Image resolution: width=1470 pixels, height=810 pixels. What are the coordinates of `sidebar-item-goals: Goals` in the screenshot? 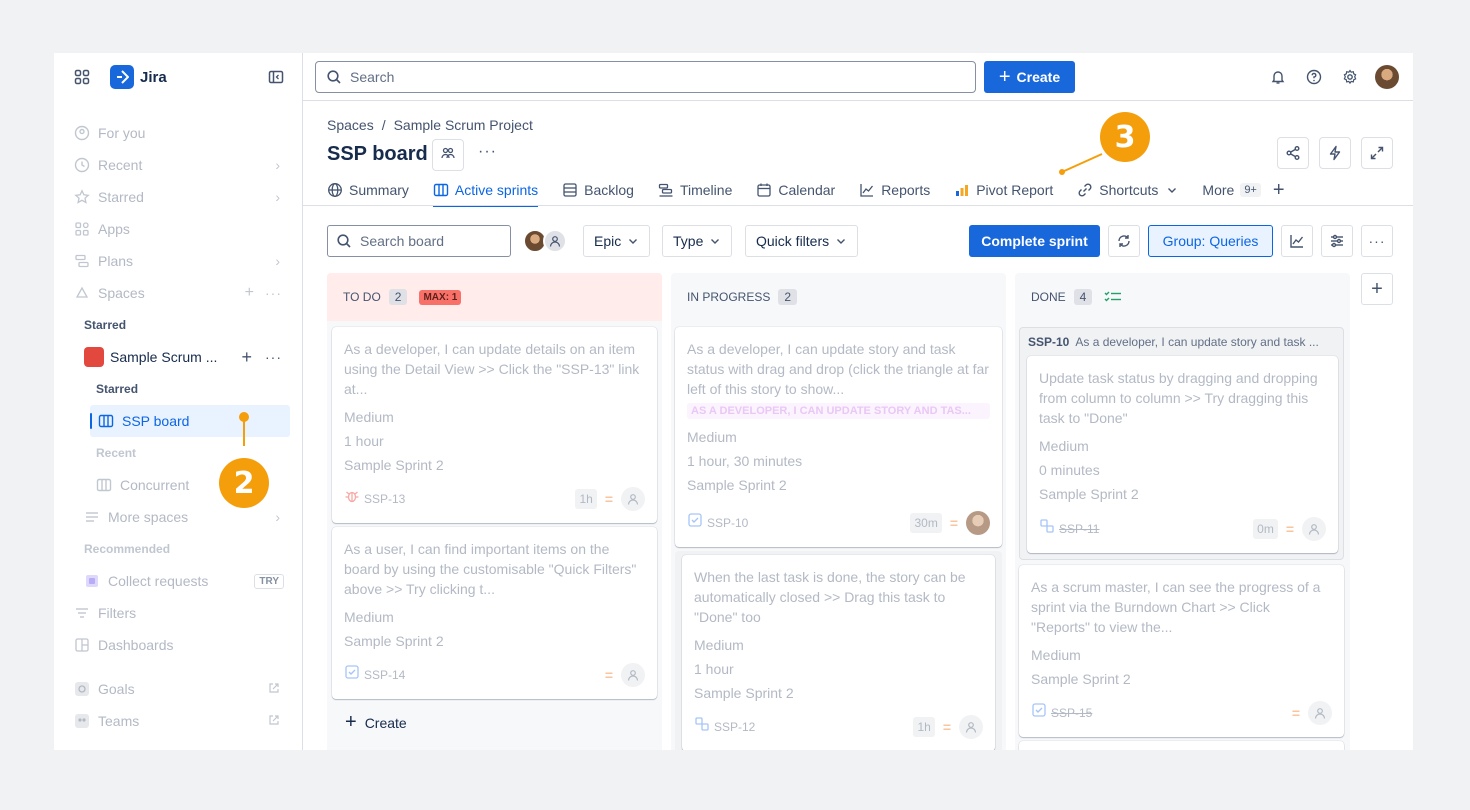 It's located at (178, 689).